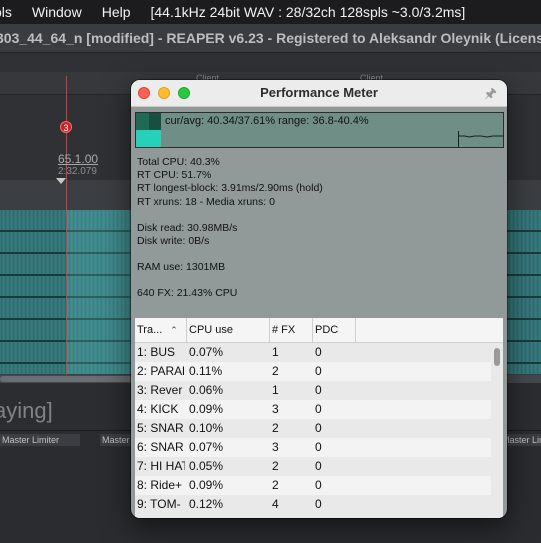 The image size is (541, 543). I want to click on table-row: 8: Ride+ 0.09% 2 0, so click(313, 485).